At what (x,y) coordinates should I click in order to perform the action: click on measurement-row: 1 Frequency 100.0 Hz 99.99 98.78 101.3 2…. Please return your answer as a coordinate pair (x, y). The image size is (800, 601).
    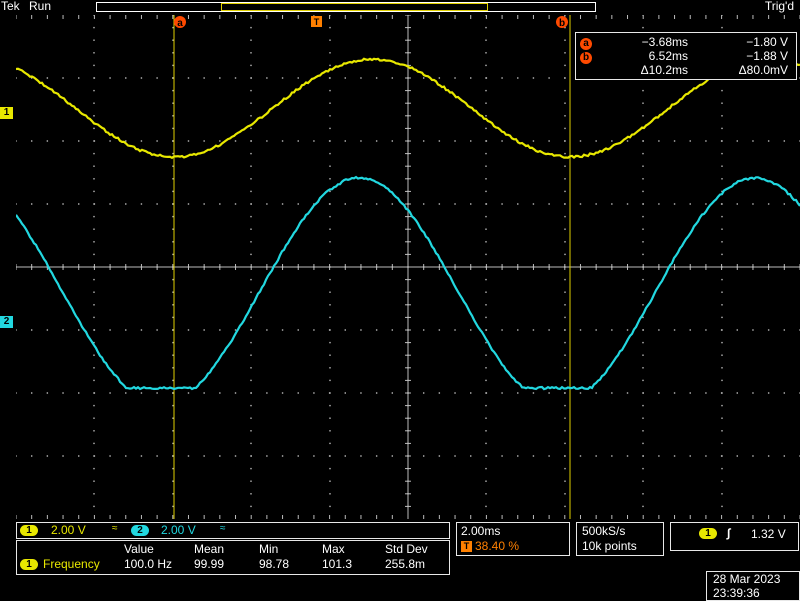
    Looking at the image, I should click on (233, 564).